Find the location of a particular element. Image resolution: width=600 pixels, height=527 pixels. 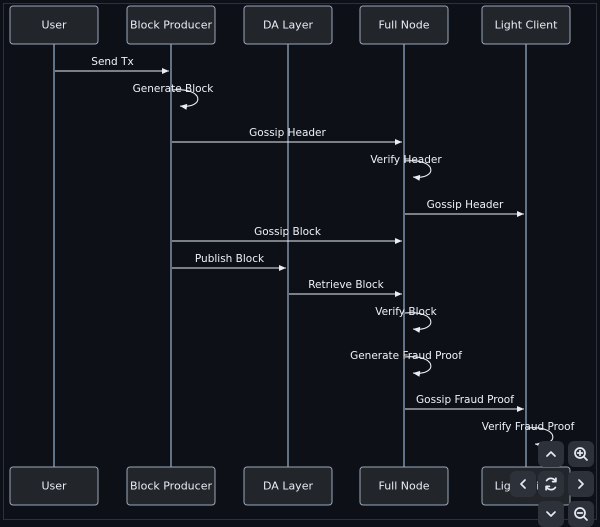

reset-view-button is located at coordinates (551, 484).